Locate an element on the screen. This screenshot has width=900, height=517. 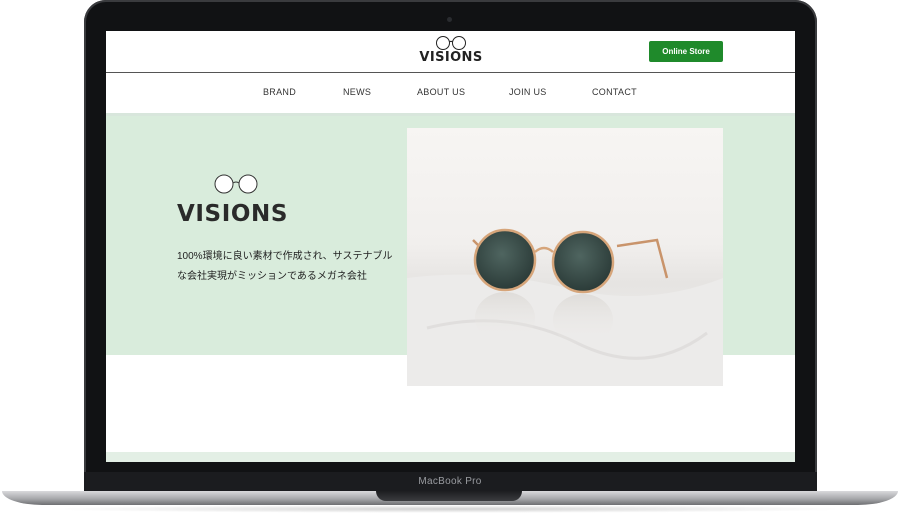
main-nav: BRAND NEWS ABOUT US JOIN US CONTACT is located at coordinates (450, 94).